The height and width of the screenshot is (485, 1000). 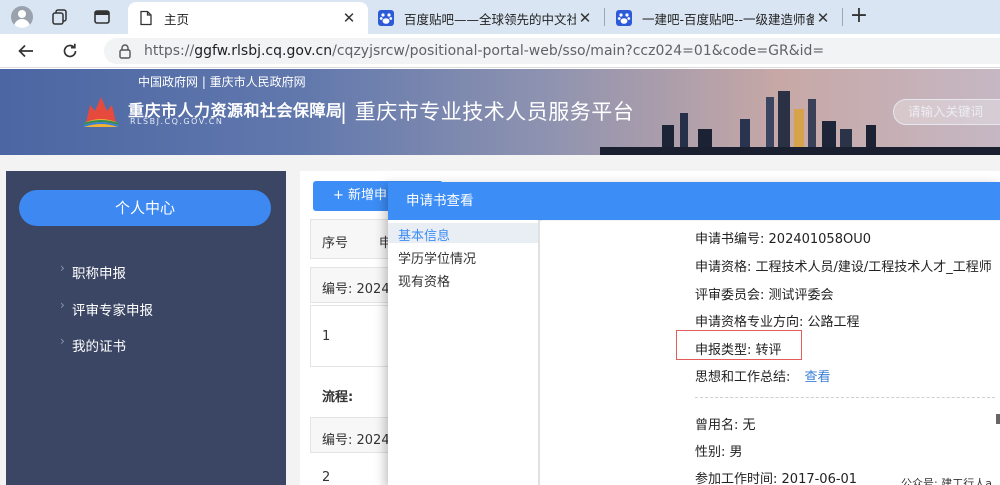 I want to click on tab-label: 主页, so click(x=177, y=19).